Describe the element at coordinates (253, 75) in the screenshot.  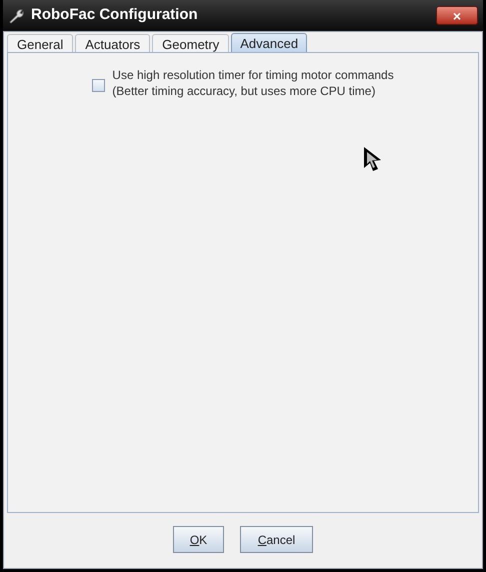
I see `option-label: Use high resolution timer for timing motor commands` at that location.